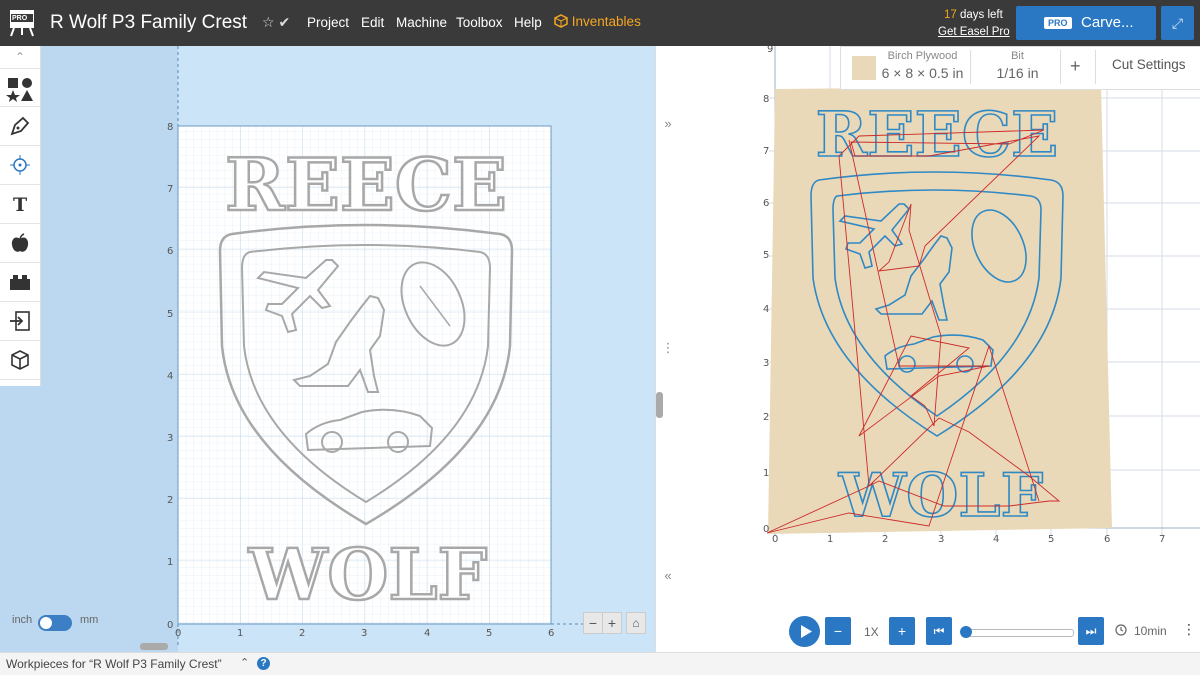  I want to click on svg-text: T, so click(20, 204).